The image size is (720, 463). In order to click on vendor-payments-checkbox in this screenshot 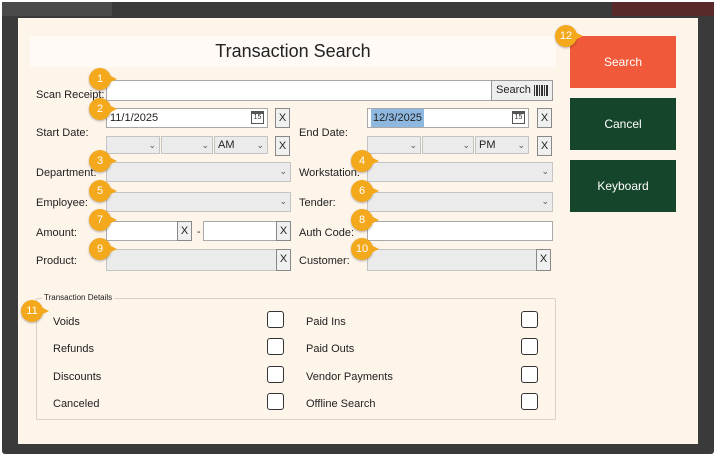, I will do `click(529, 374)`.